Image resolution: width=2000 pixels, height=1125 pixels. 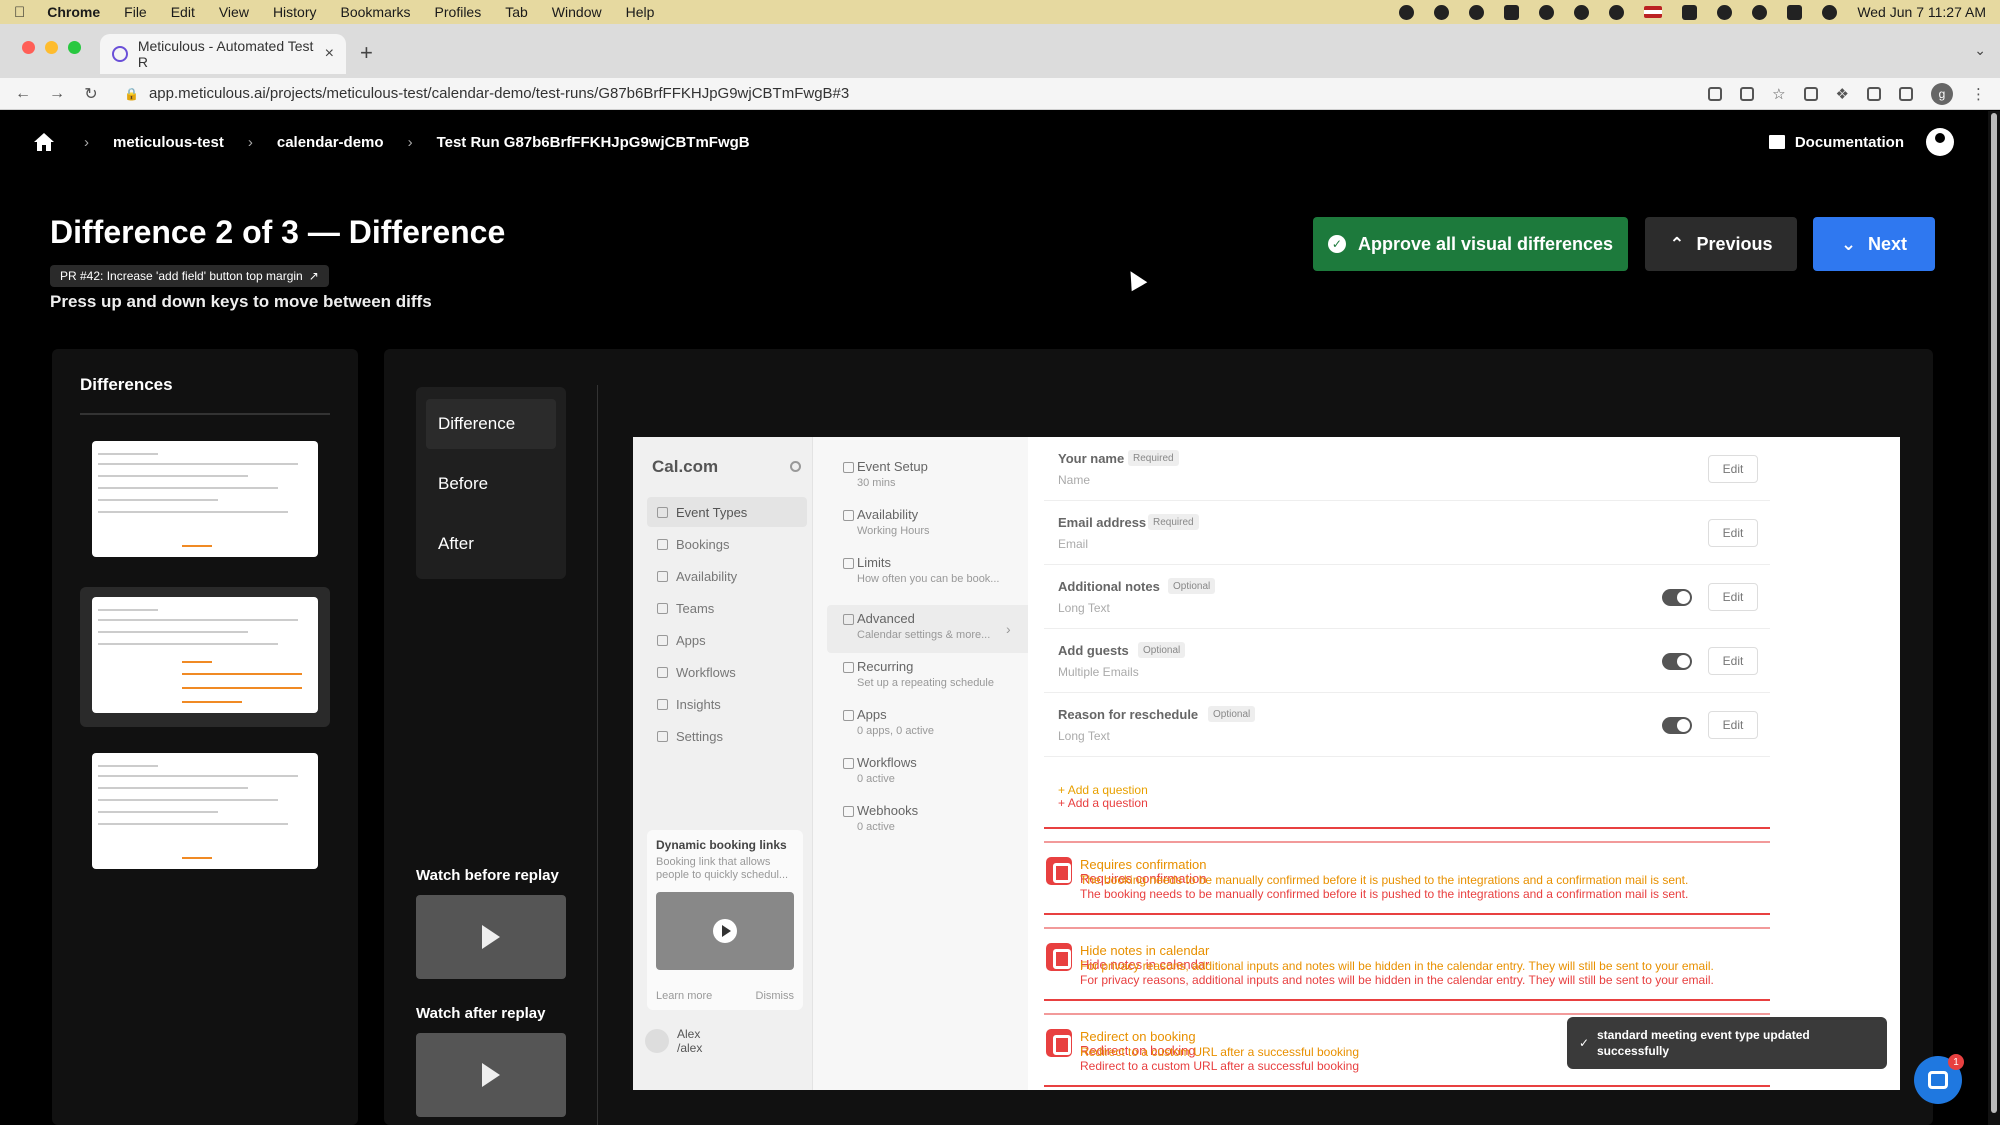 What do you see at coordinates (848, 667) in the screenshot?
I see `repeat-icon` at bounding box center [848, 667].